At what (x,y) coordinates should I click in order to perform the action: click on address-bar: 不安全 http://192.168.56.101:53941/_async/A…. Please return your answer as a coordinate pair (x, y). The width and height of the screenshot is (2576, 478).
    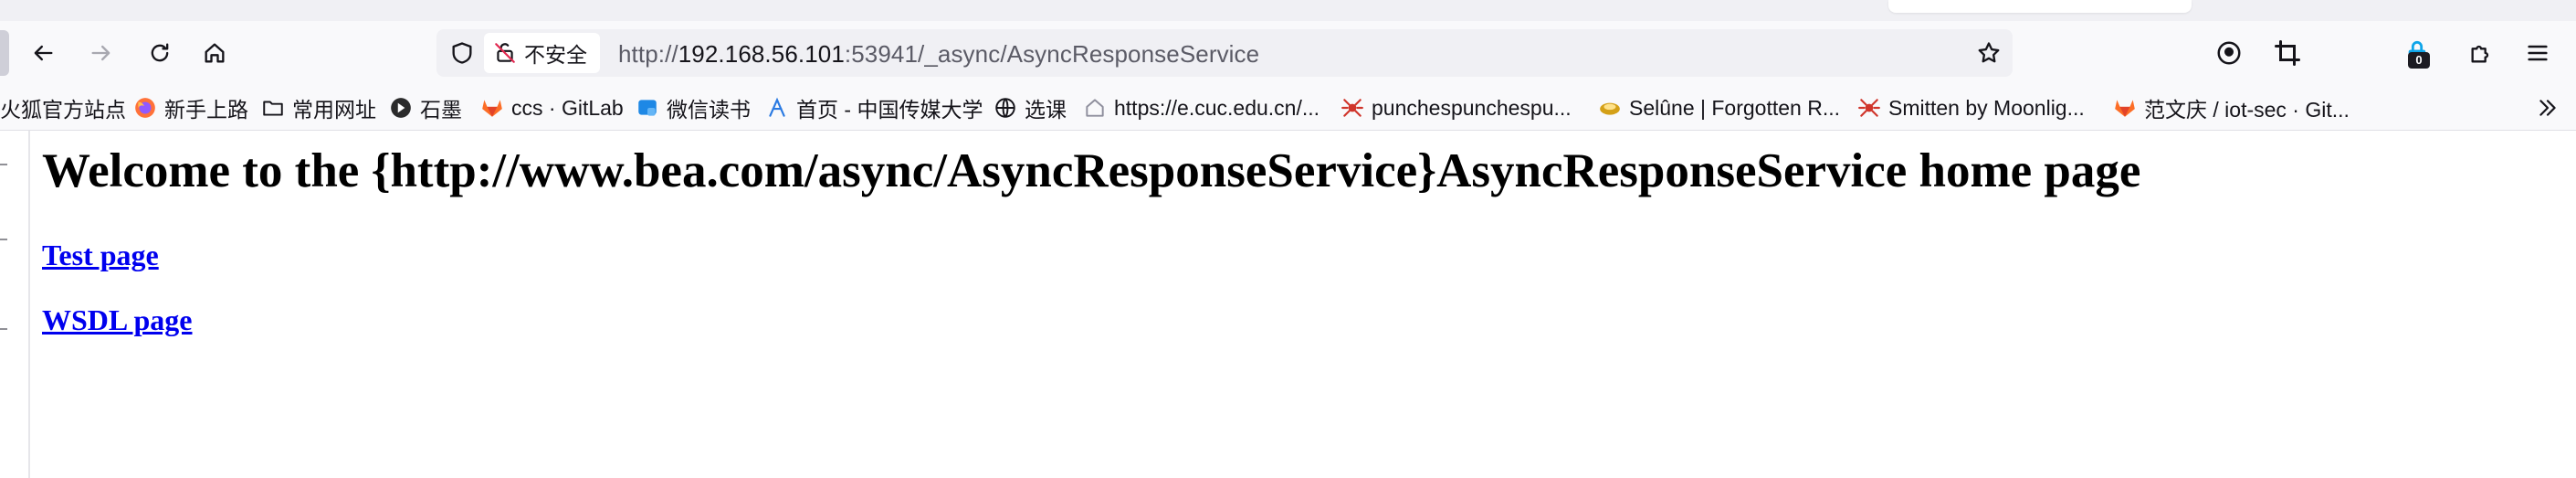
    Looking at the image, I should click on (1224, 53).